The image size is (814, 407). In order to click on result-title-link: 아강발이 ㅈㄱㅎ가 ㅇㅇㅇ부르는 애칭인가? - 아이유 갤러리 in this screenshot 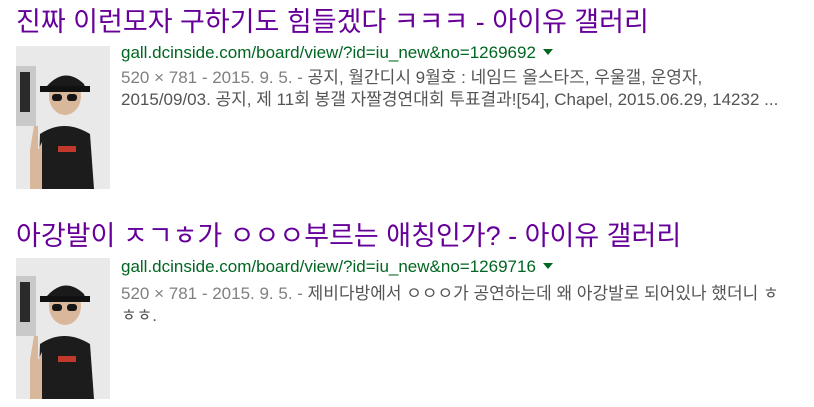, I will do `click(348, 236)`.